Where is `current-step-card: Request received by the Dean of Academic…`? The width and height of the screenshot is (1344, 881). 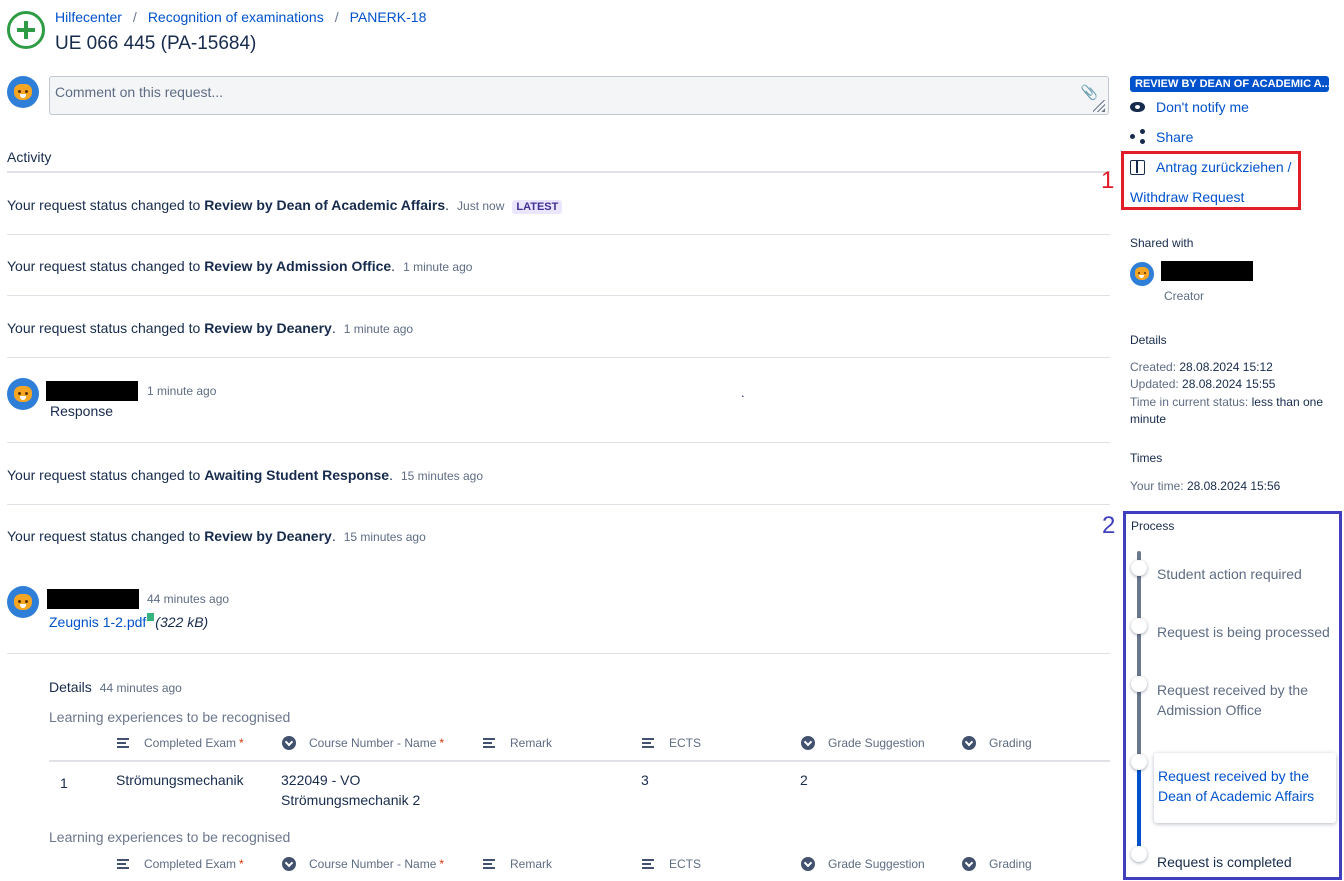 current-step-card: Request received by the Dean of Academic… is located at coordinates (1245, 788).